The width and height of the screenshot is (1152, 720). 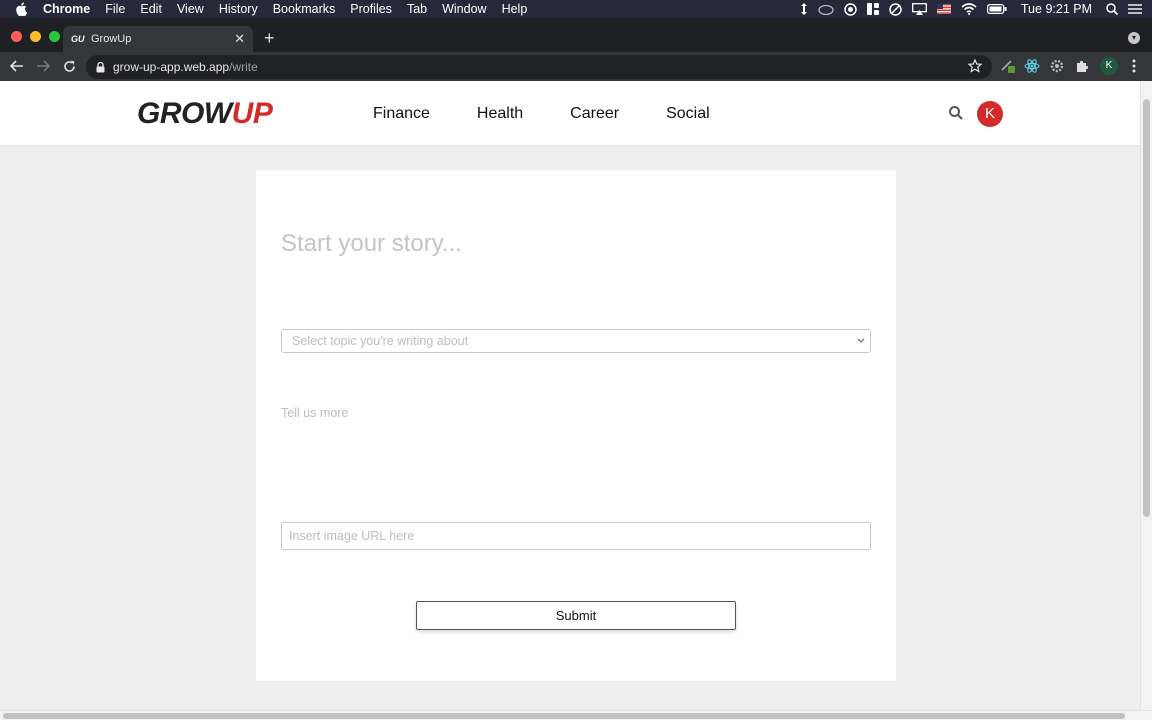 What do you see at coordinates (826, 9) in the screenshot?
I see `cloud-icon` at bounding box center [826, 9].